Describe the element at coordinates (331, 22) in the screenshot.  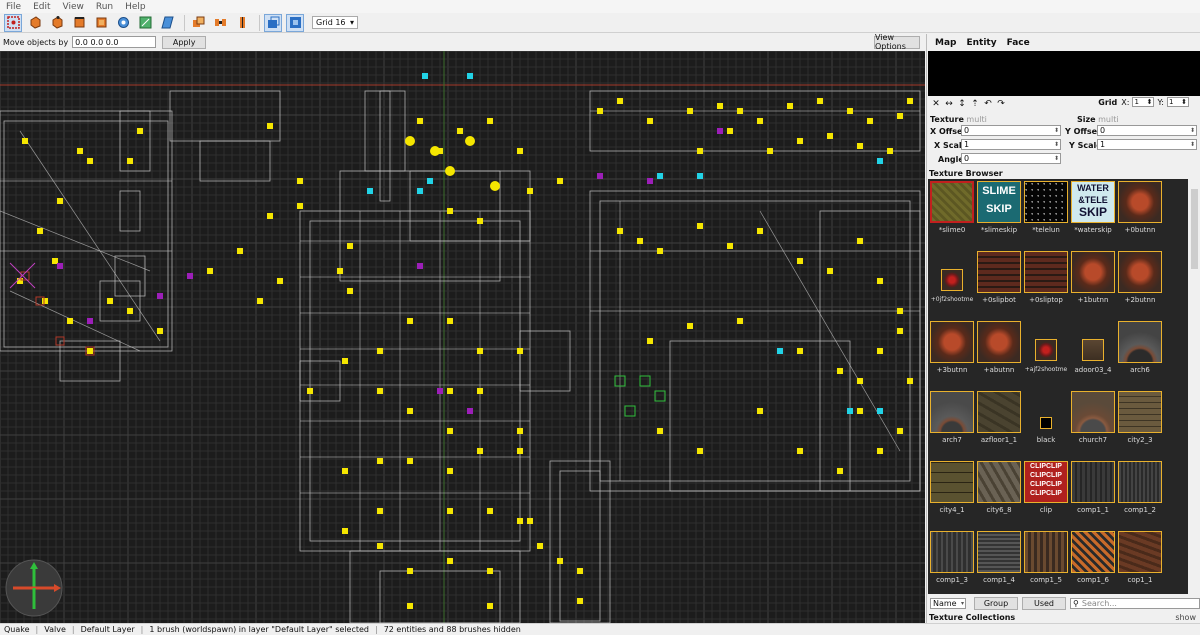
I see `grid-size-value: Grid 16` at that location.